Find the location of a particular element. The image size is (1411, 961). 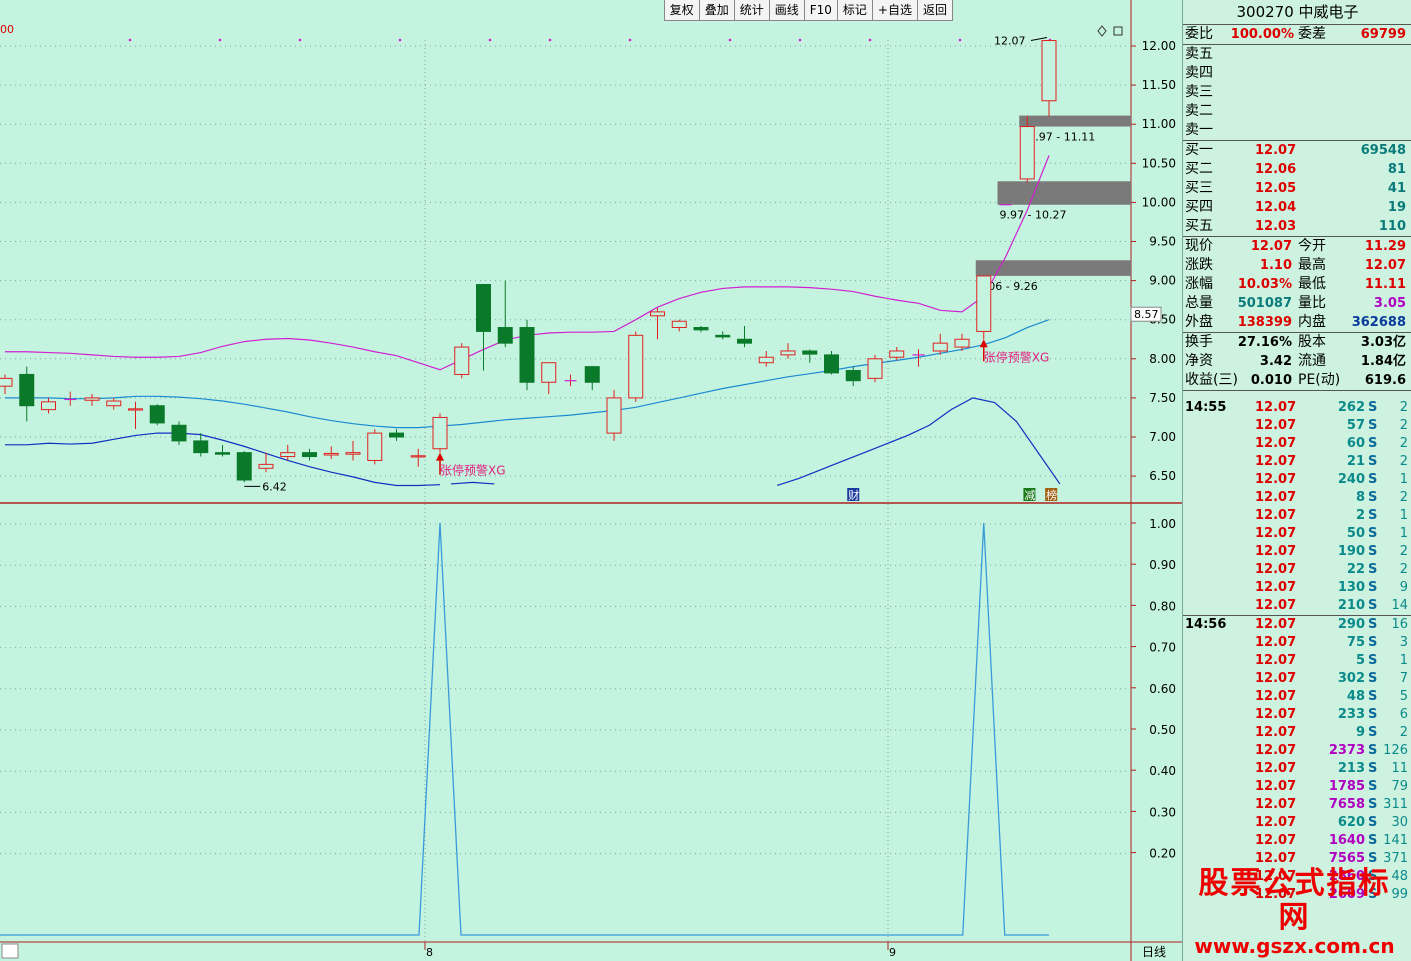

tick-cnt: 141 is located at coordinates (1395, 840).